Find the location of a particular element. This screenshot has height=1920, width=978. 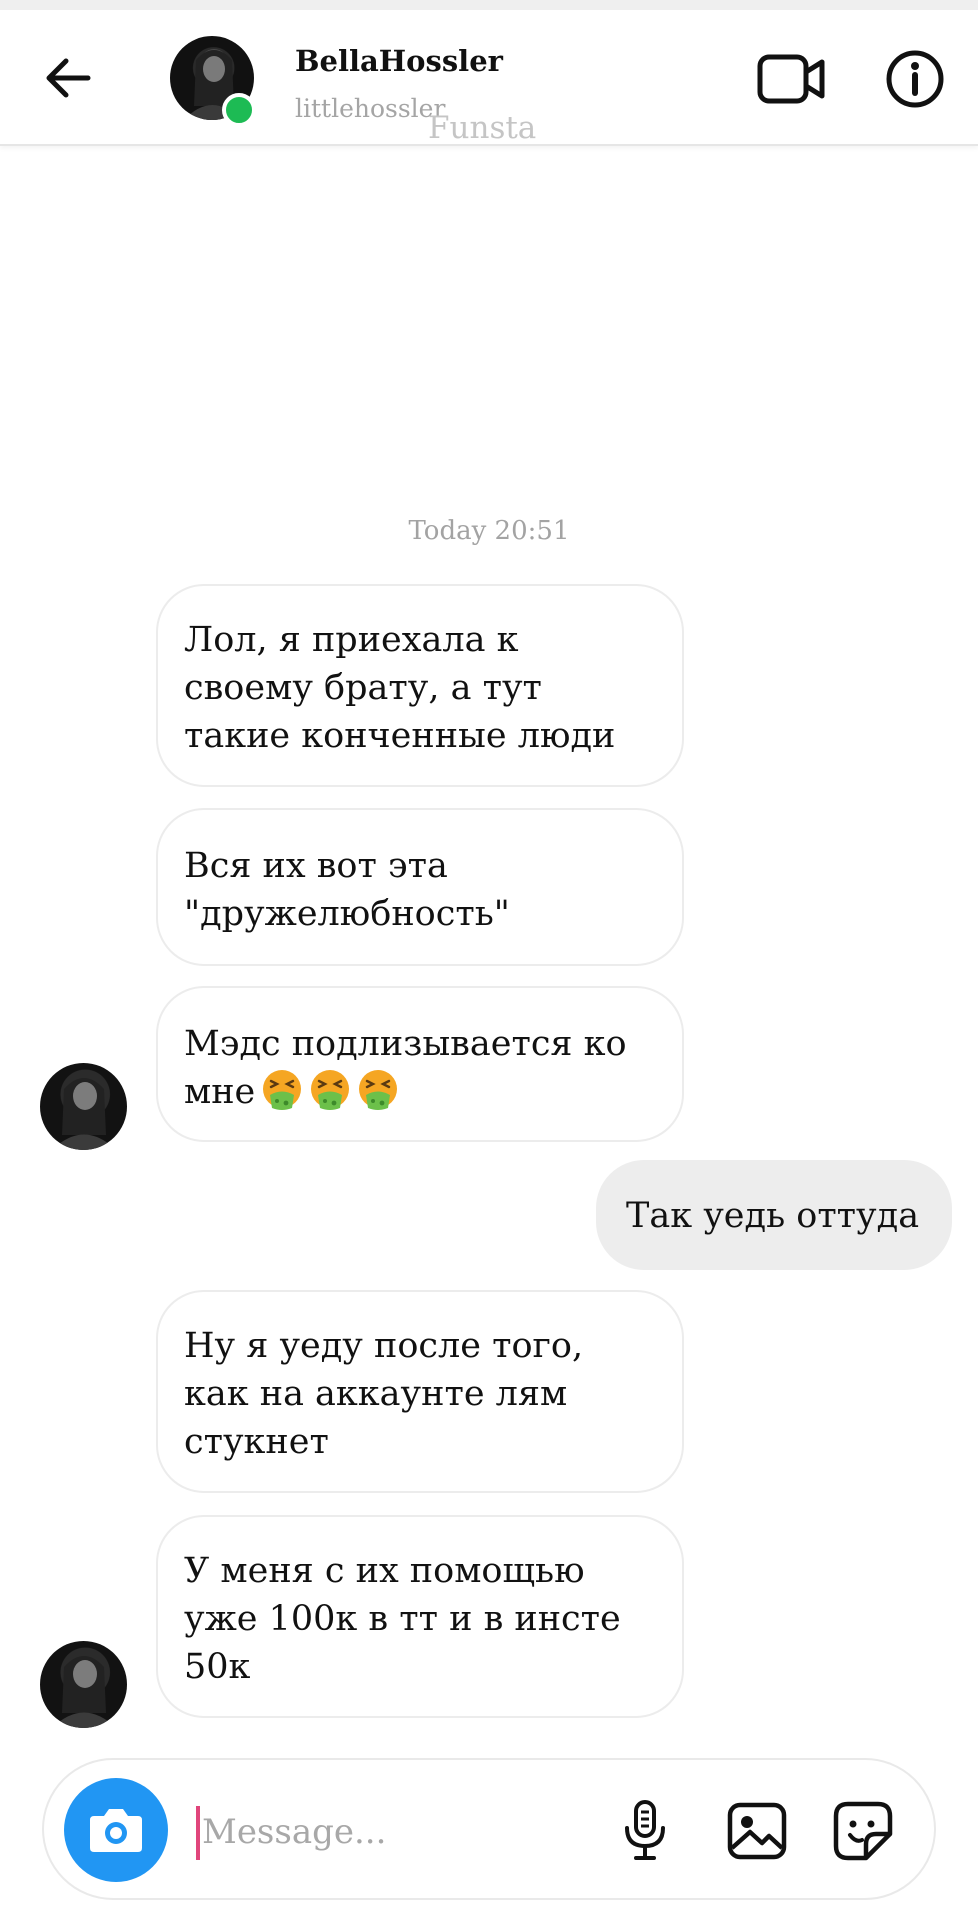

message-text-line: своему брату, а тут is located at coordinates (363, 688).